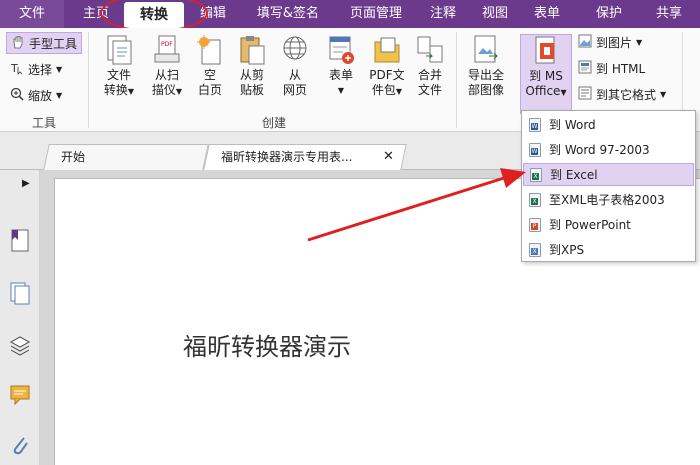 The height and width of the screenshot is (465, 700). What do you see at coordinates (40, 95) in the screenshot?
I see `zoom-label: 缩放` at bounding box center [40, 95].